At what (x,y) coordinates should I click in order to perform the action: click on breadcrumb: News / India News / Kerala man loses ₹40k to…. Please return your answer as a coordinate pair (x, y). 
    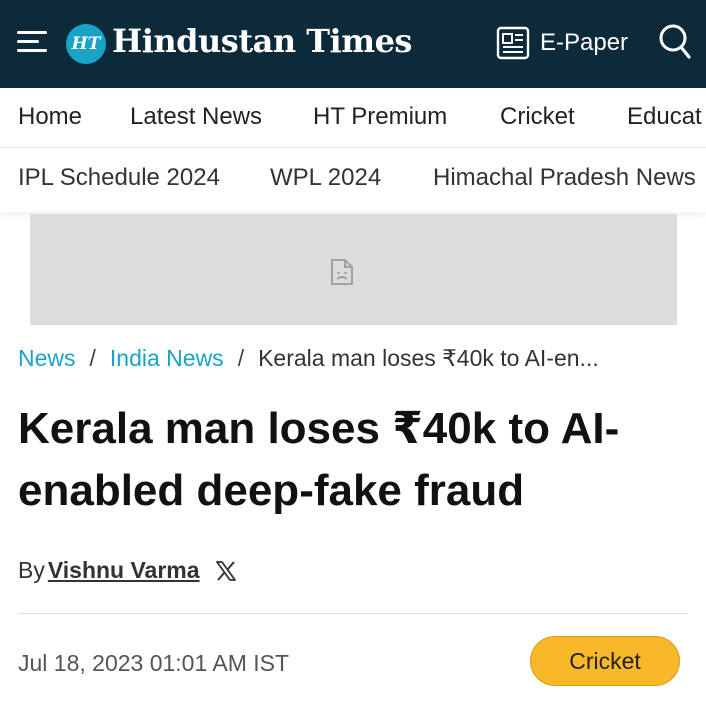
    Looking at the image, I should click on (358, 358).